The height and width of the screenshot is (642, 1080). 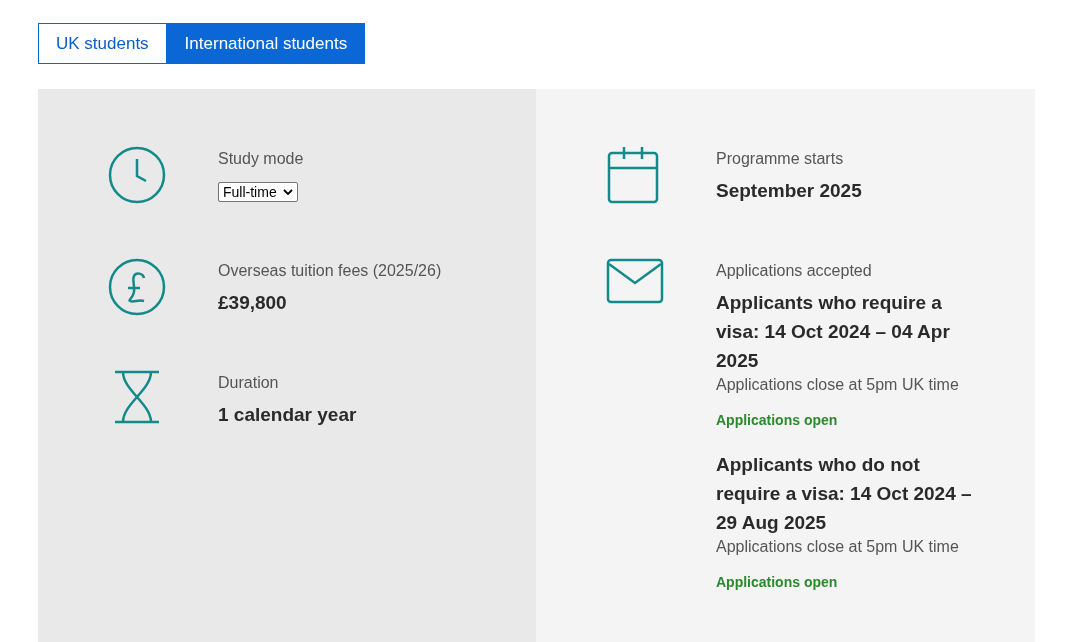 What do you see at coordinates (633, 175) in the screenshot?
I see `calendar-icon` at bounding box center [633, 175].